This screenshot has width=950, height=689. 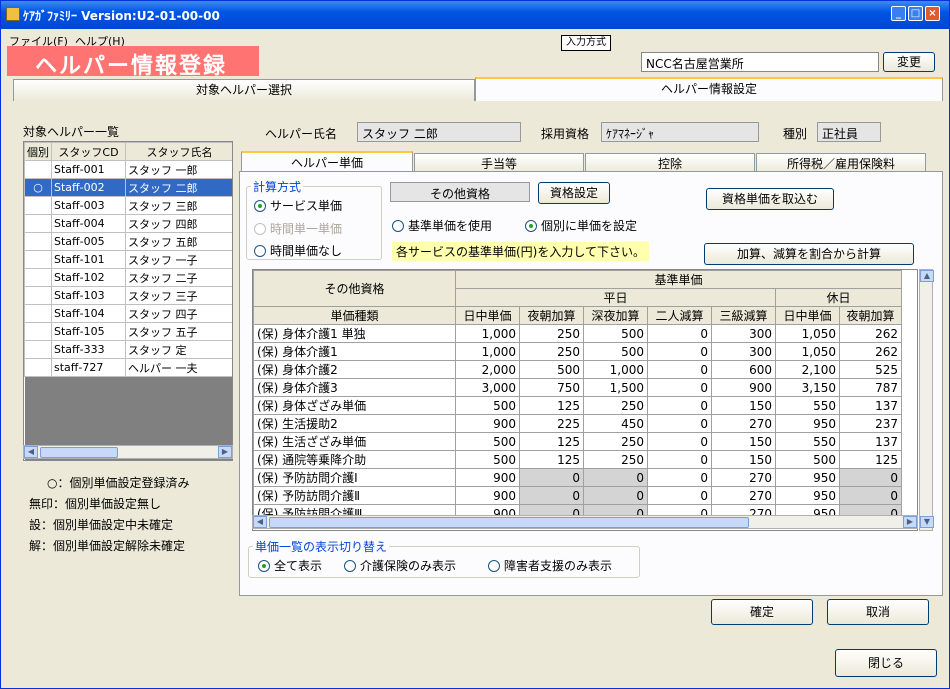 What do you see at coordinates (926, 400) in the screenshot?
I see `grid-vscroll: ▲ ▼` at bounding box center [926, 400].